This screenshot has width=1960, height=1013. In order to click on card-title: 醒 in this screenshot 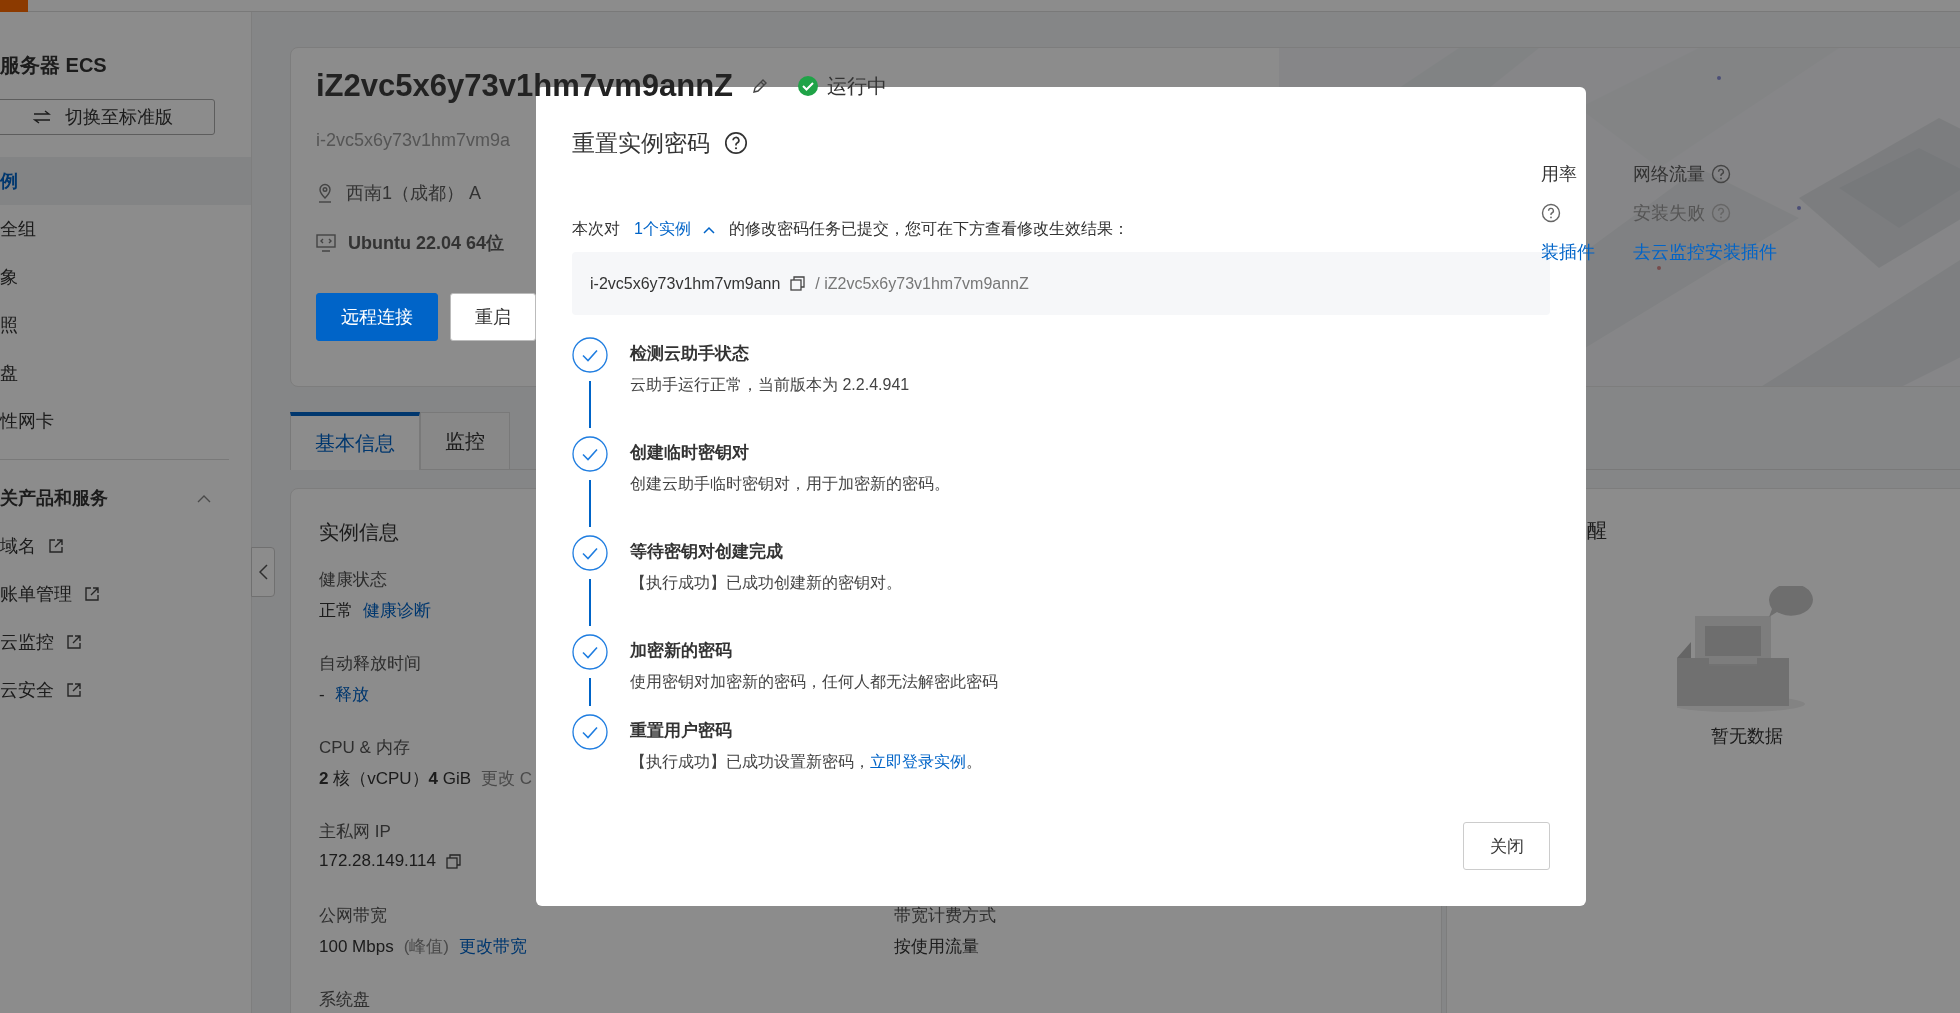, I will do `click(1597, 530)`.